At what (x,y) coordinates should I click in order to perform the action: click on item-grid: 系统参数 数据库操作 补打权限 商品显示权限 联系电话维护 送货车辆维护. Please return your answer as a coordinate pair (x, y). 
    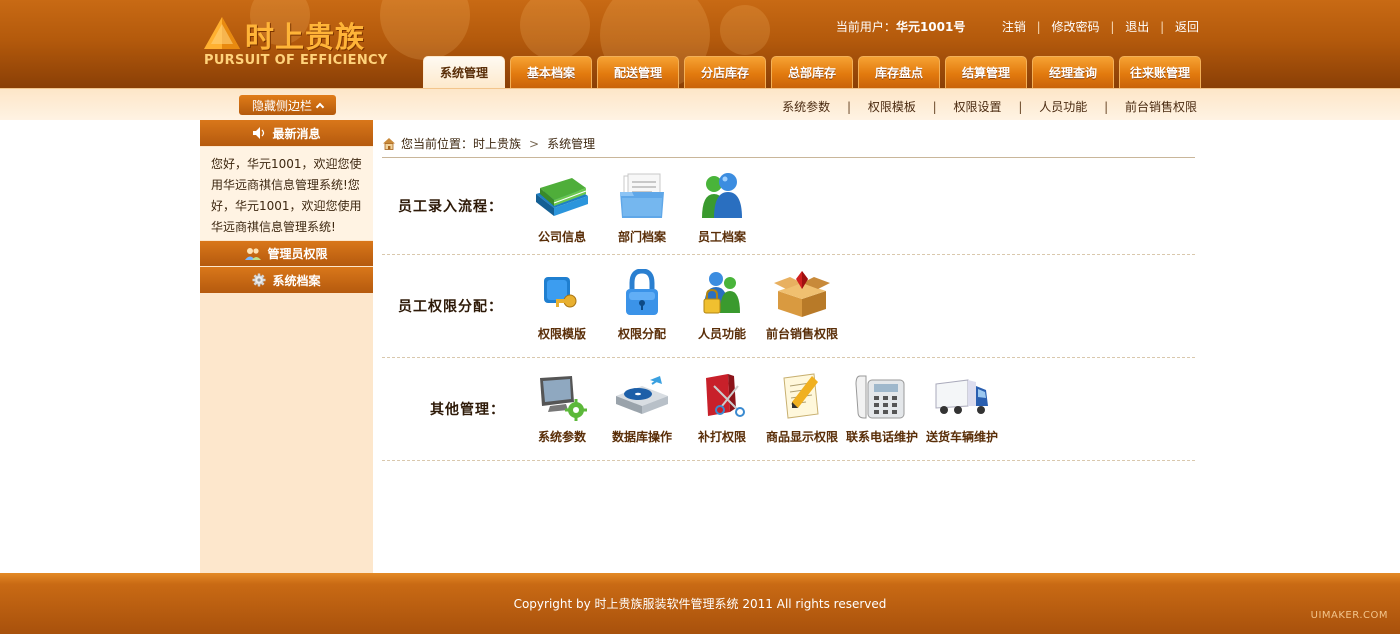
    Looking at the image, I should click on (762, 408).